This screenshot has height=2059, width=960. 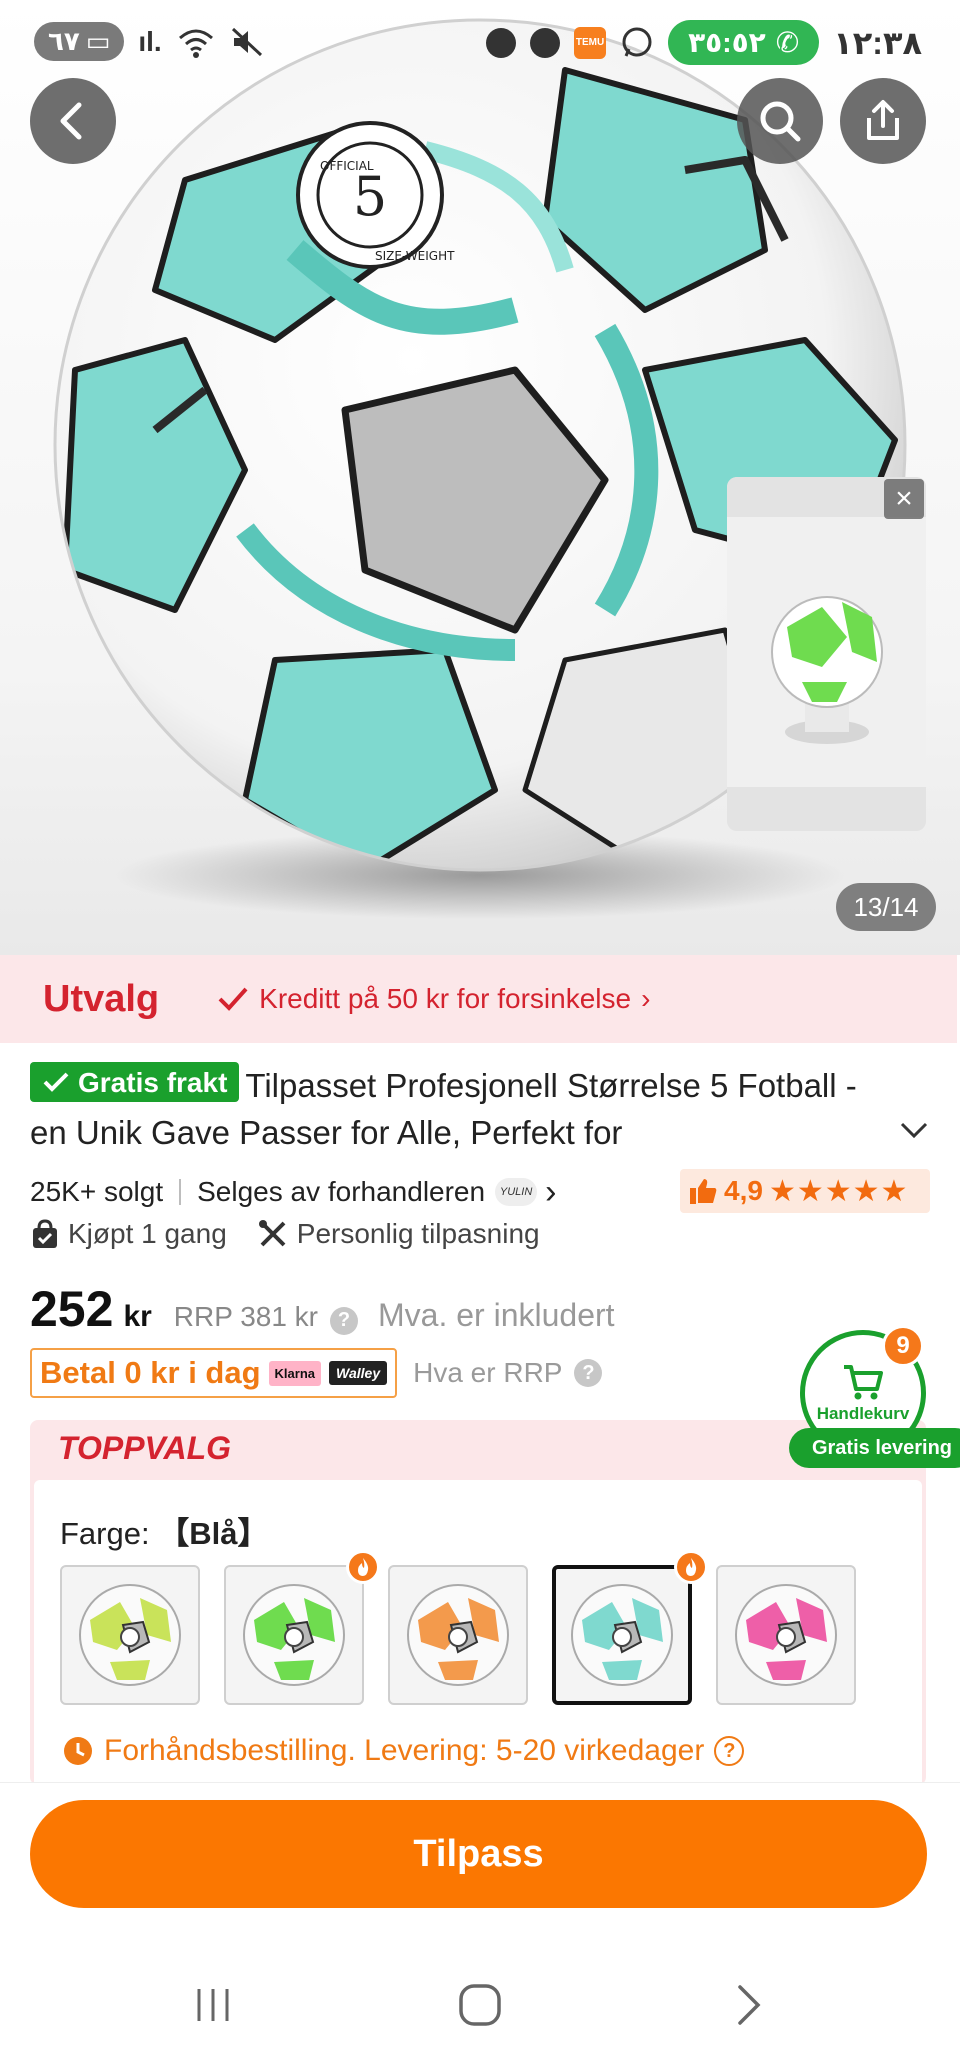 What do you see at coordinates (272, 1233) in the screenshot?
I see `tools-icon` at bounding box center [272, 1233].